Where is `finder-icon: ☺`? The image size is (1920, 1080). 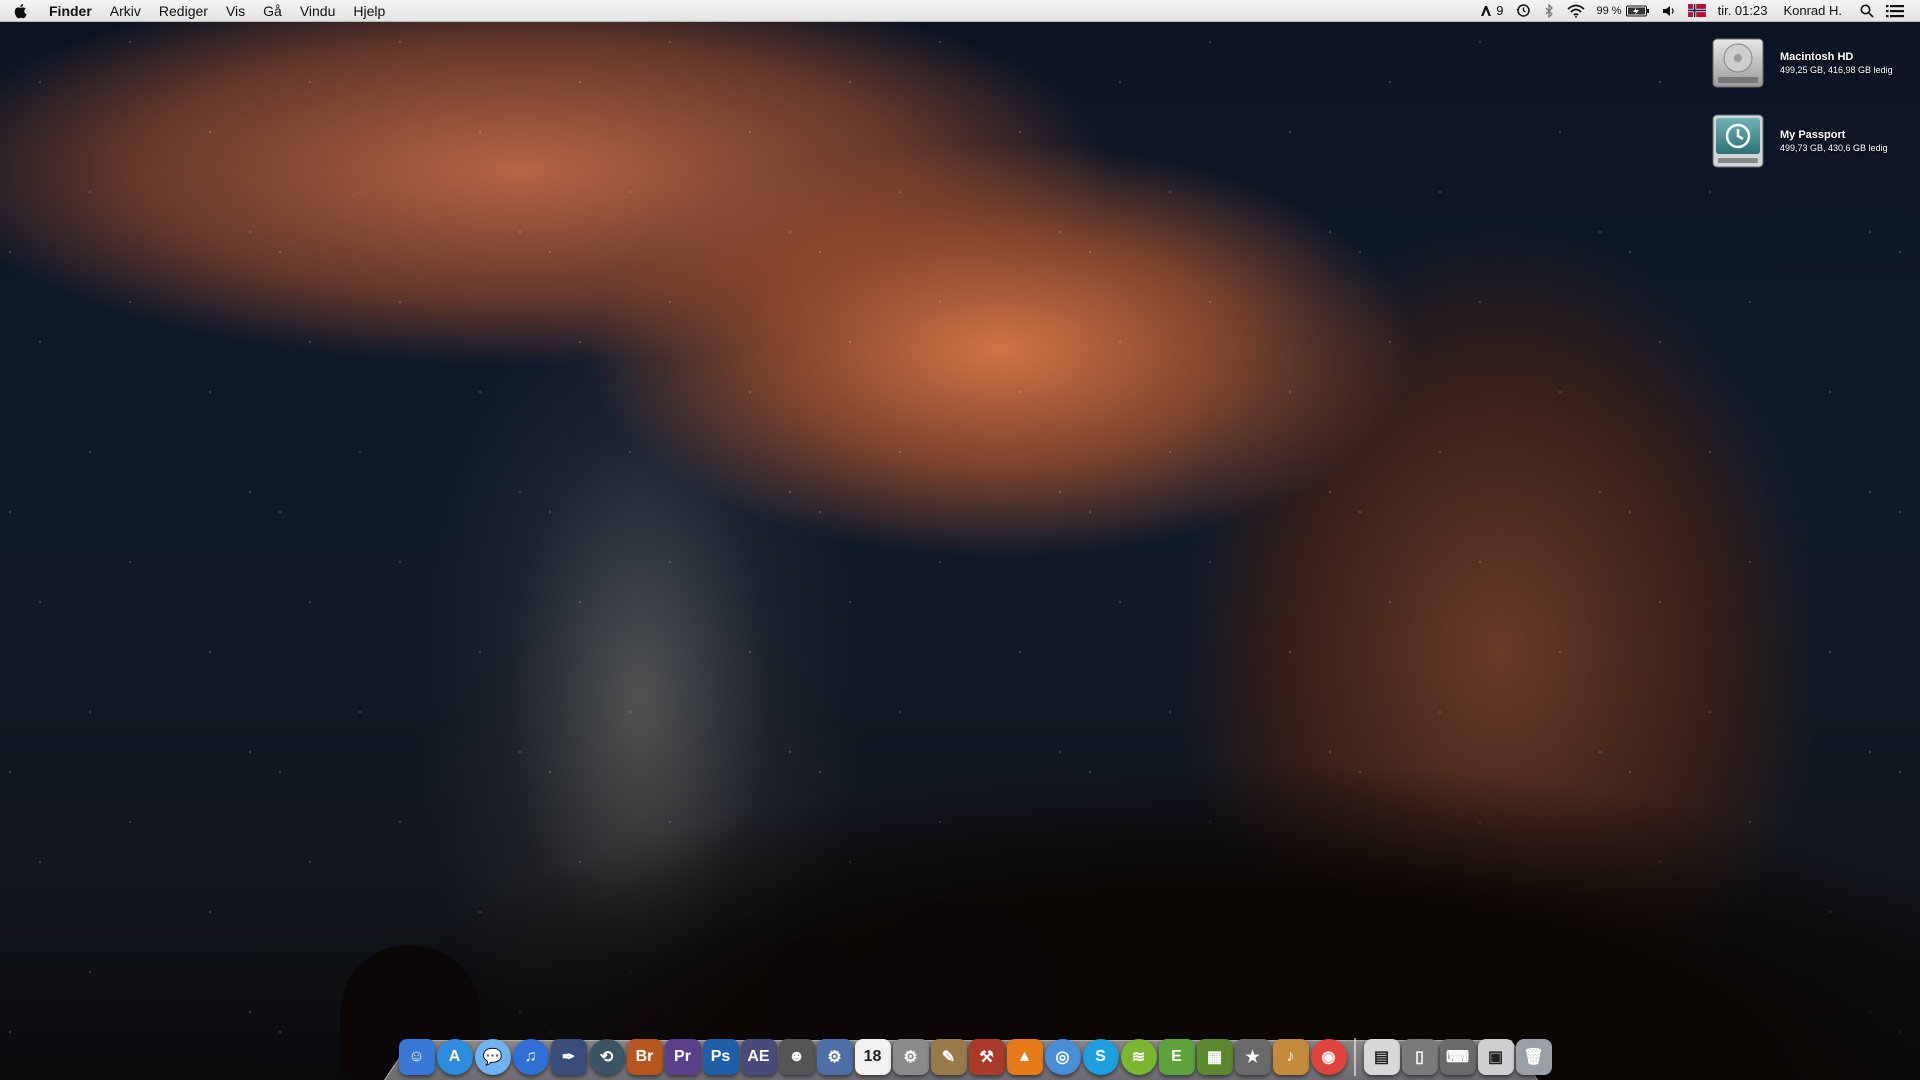 finder-icon: ☺ is located at coordinates (416, 1056).